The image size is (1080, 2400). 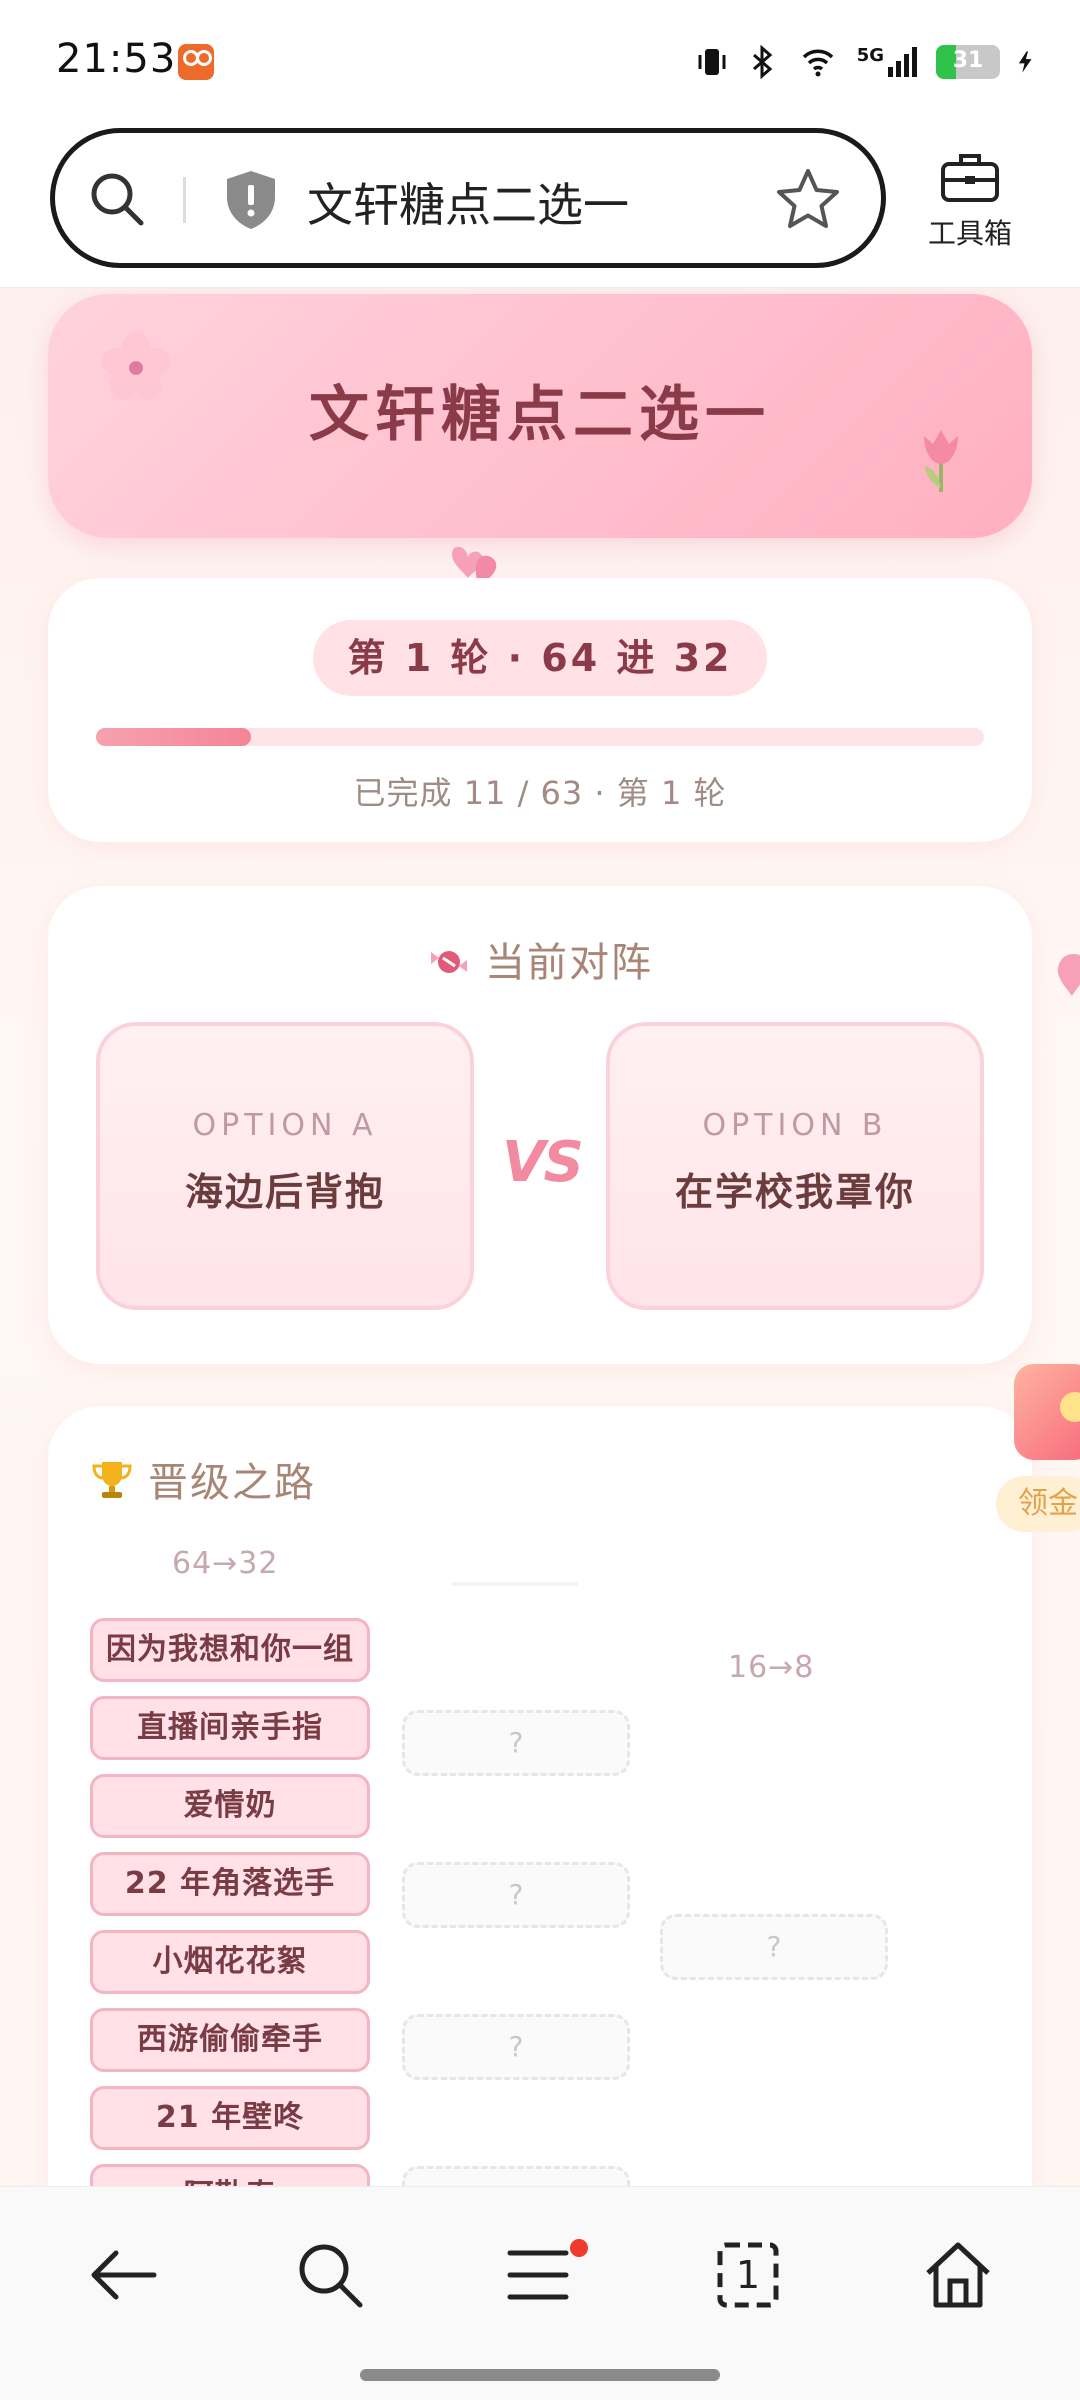 I want to click on bracket-title: 晋级之路, so click(x=203, y=1479).